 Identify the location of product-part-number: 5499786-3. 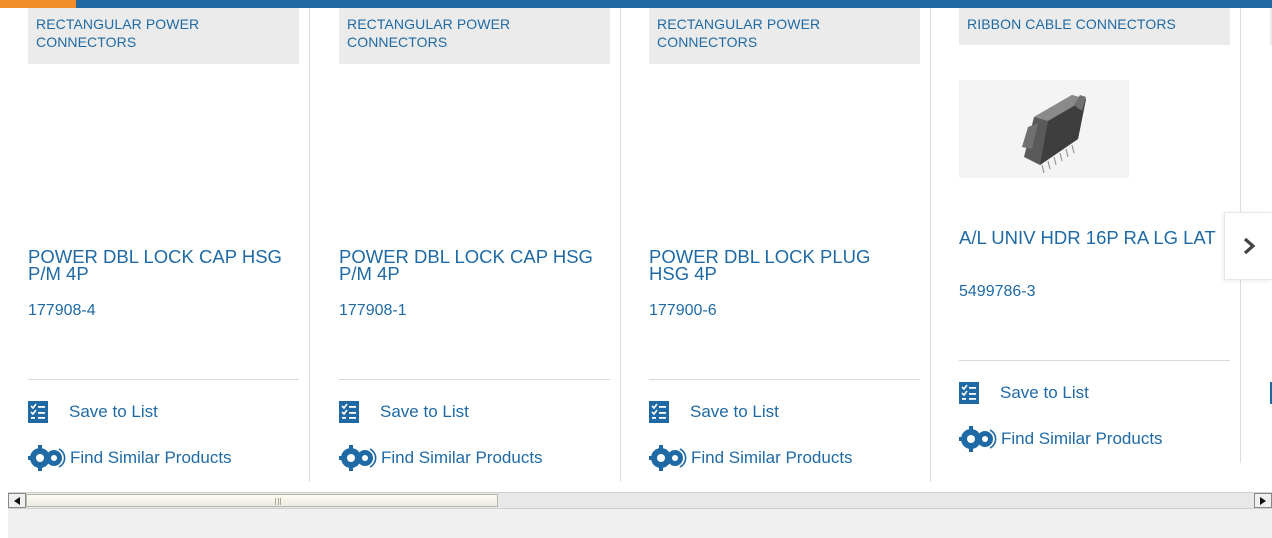
(997, 292).